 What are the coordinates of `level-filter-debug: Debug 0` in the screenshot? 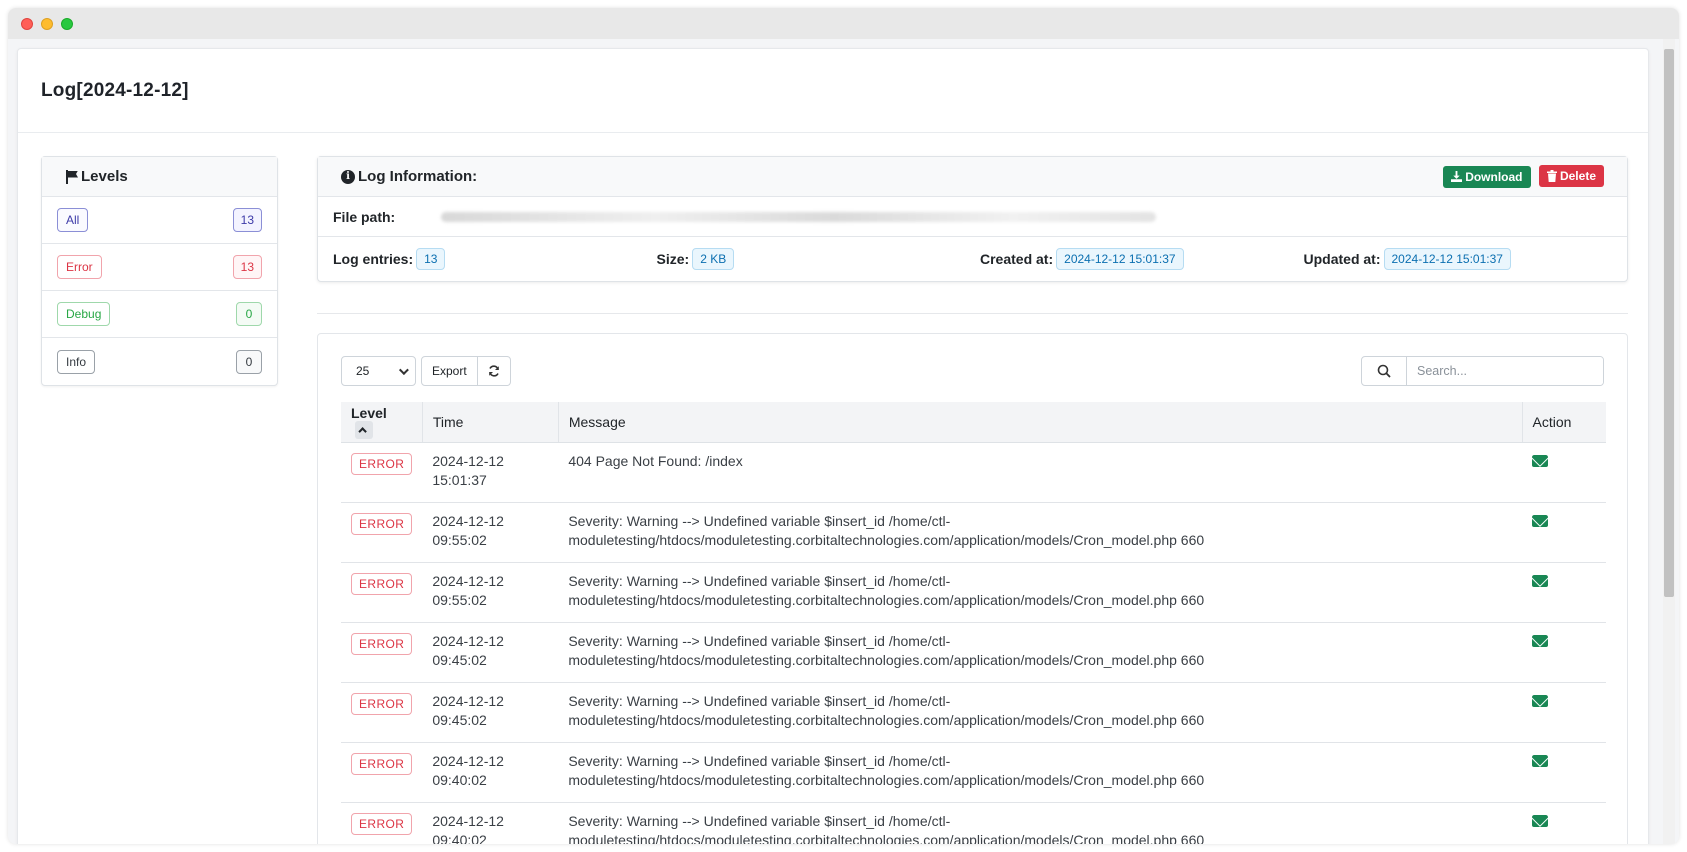 It's located at (159, 314).